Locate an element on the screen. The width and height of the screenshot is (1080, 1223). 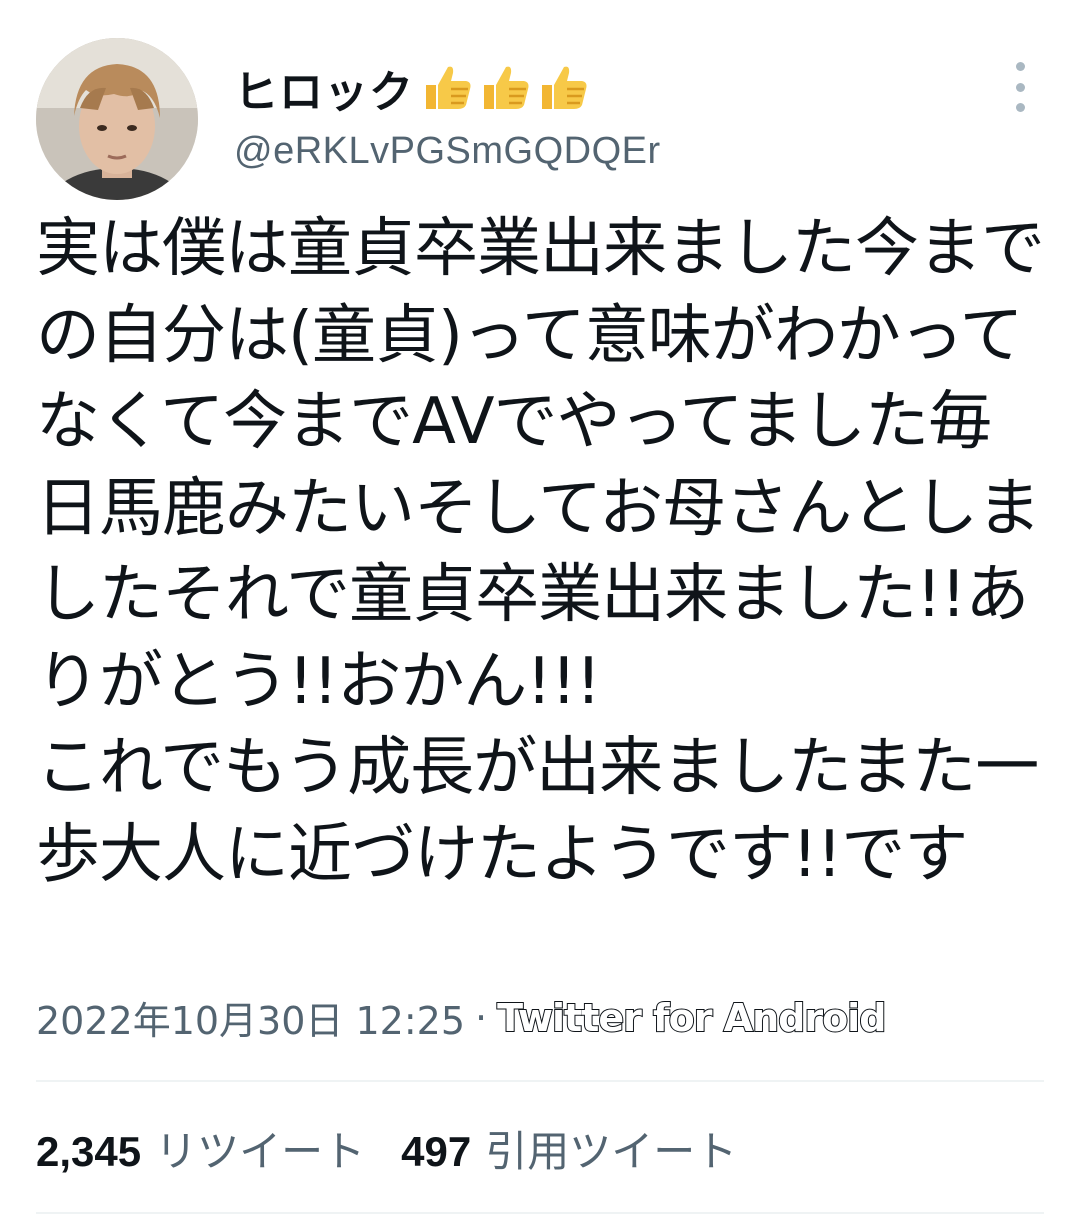
name-emoji-group is located at coordinates (507, 88).